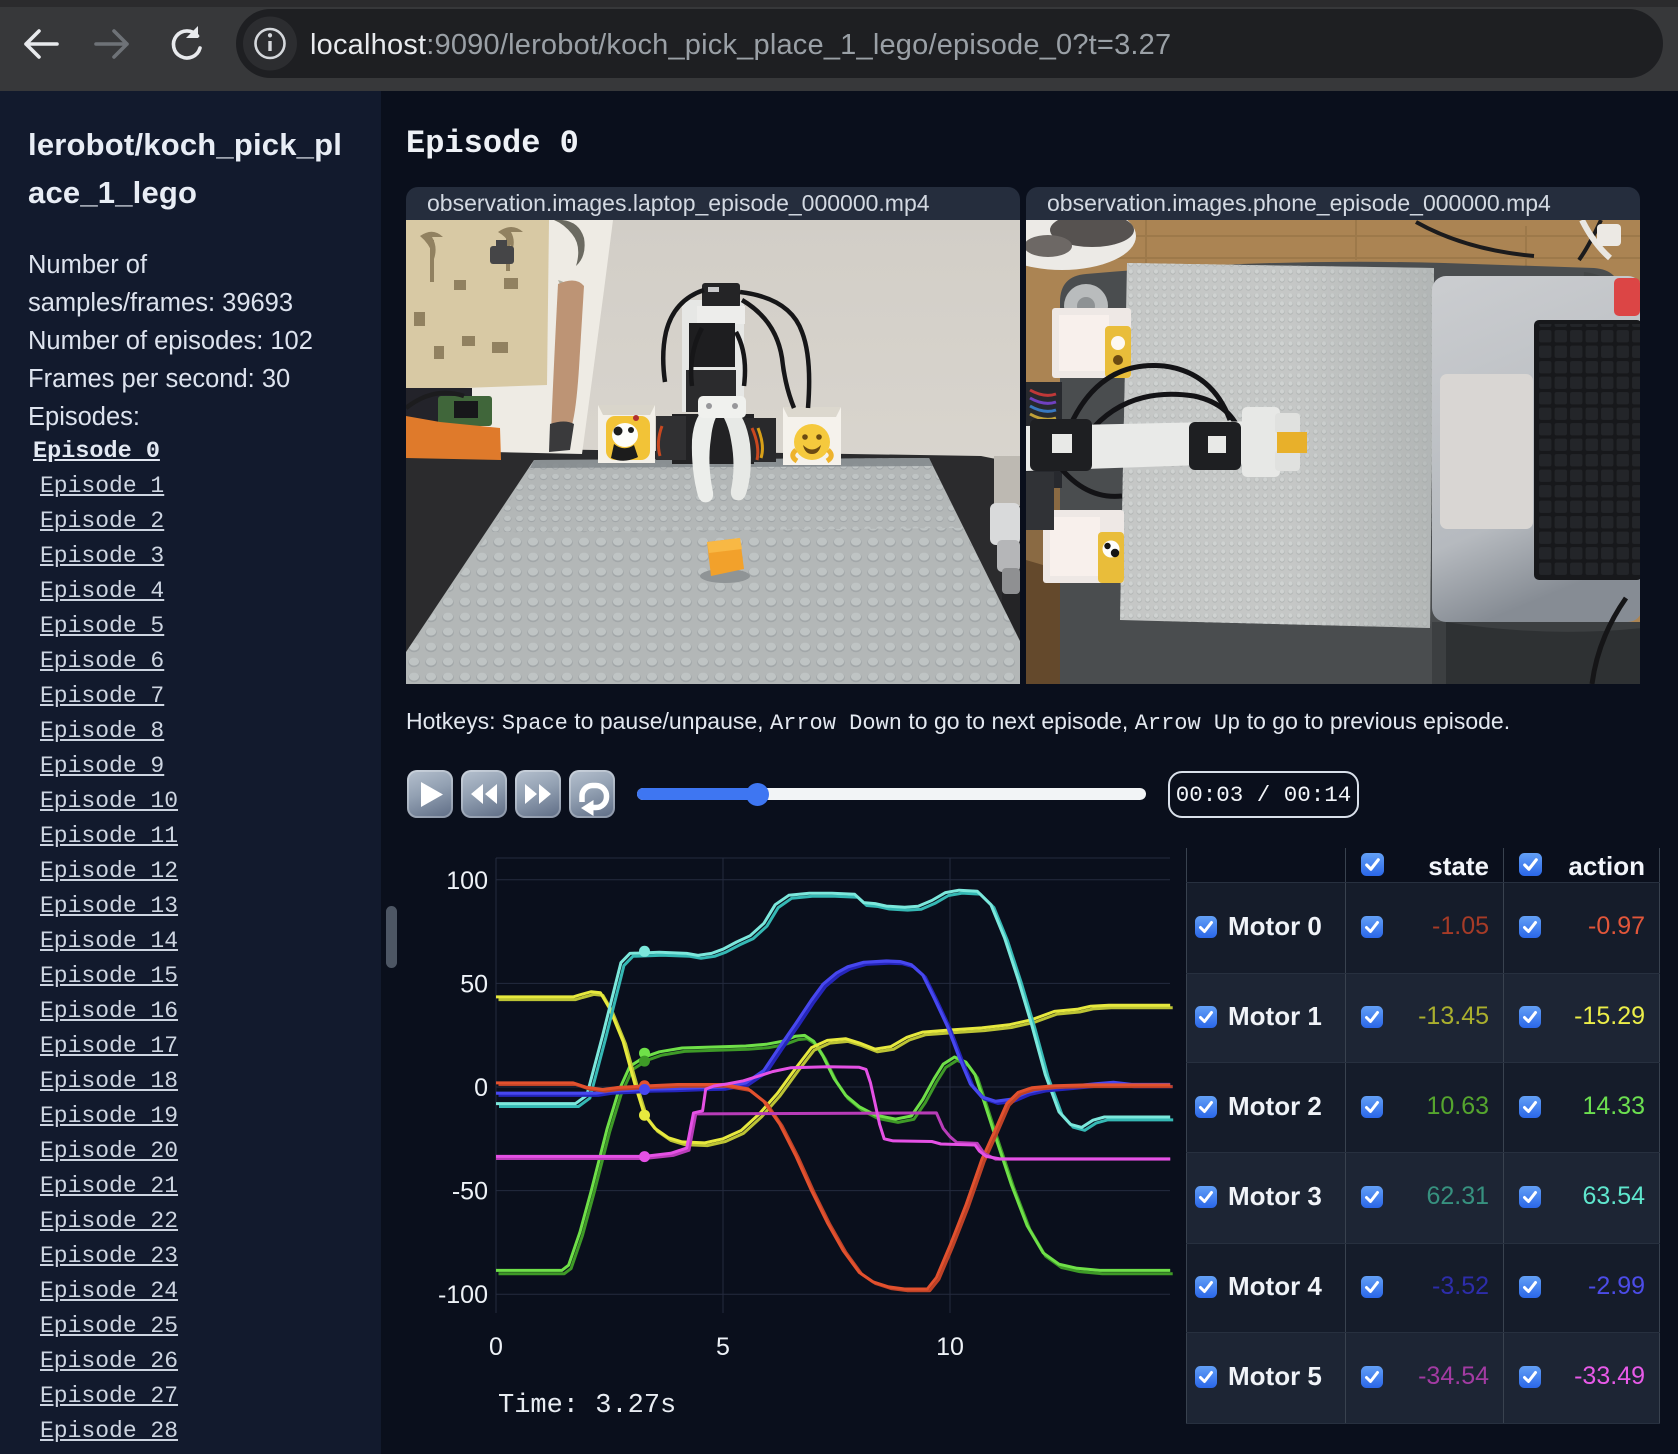  I want to click on svg-text: -50, so click(470, 1192).